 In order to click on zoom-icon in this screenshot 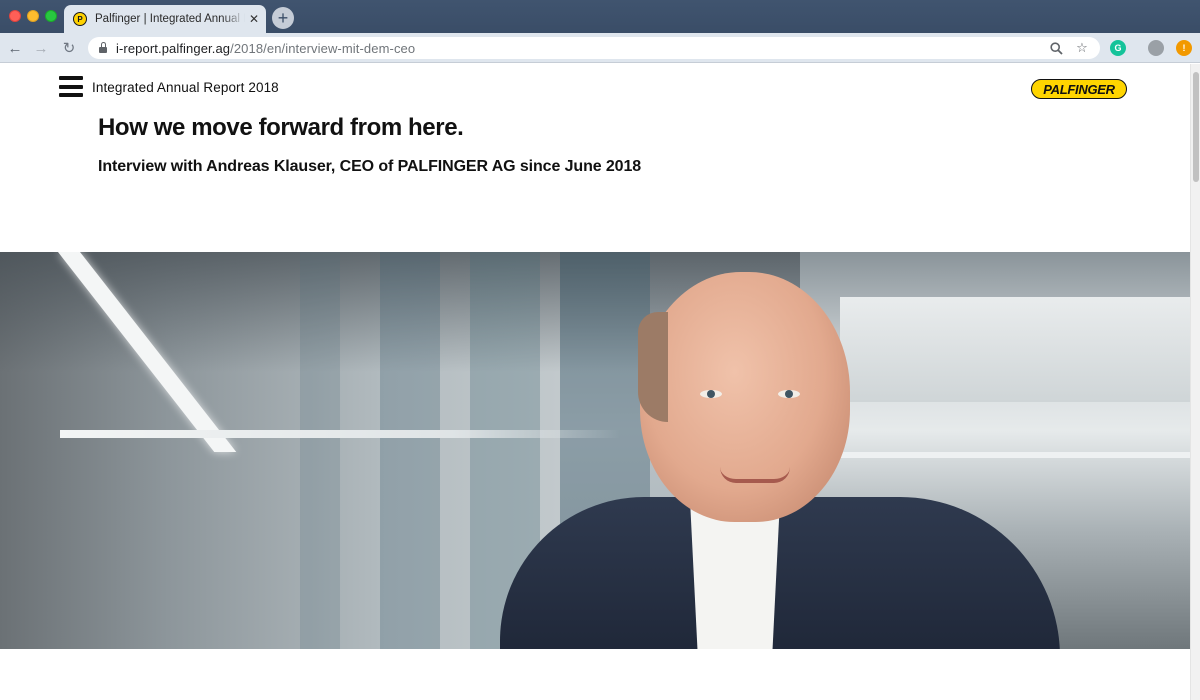, I will do `click(1056, 48)`.